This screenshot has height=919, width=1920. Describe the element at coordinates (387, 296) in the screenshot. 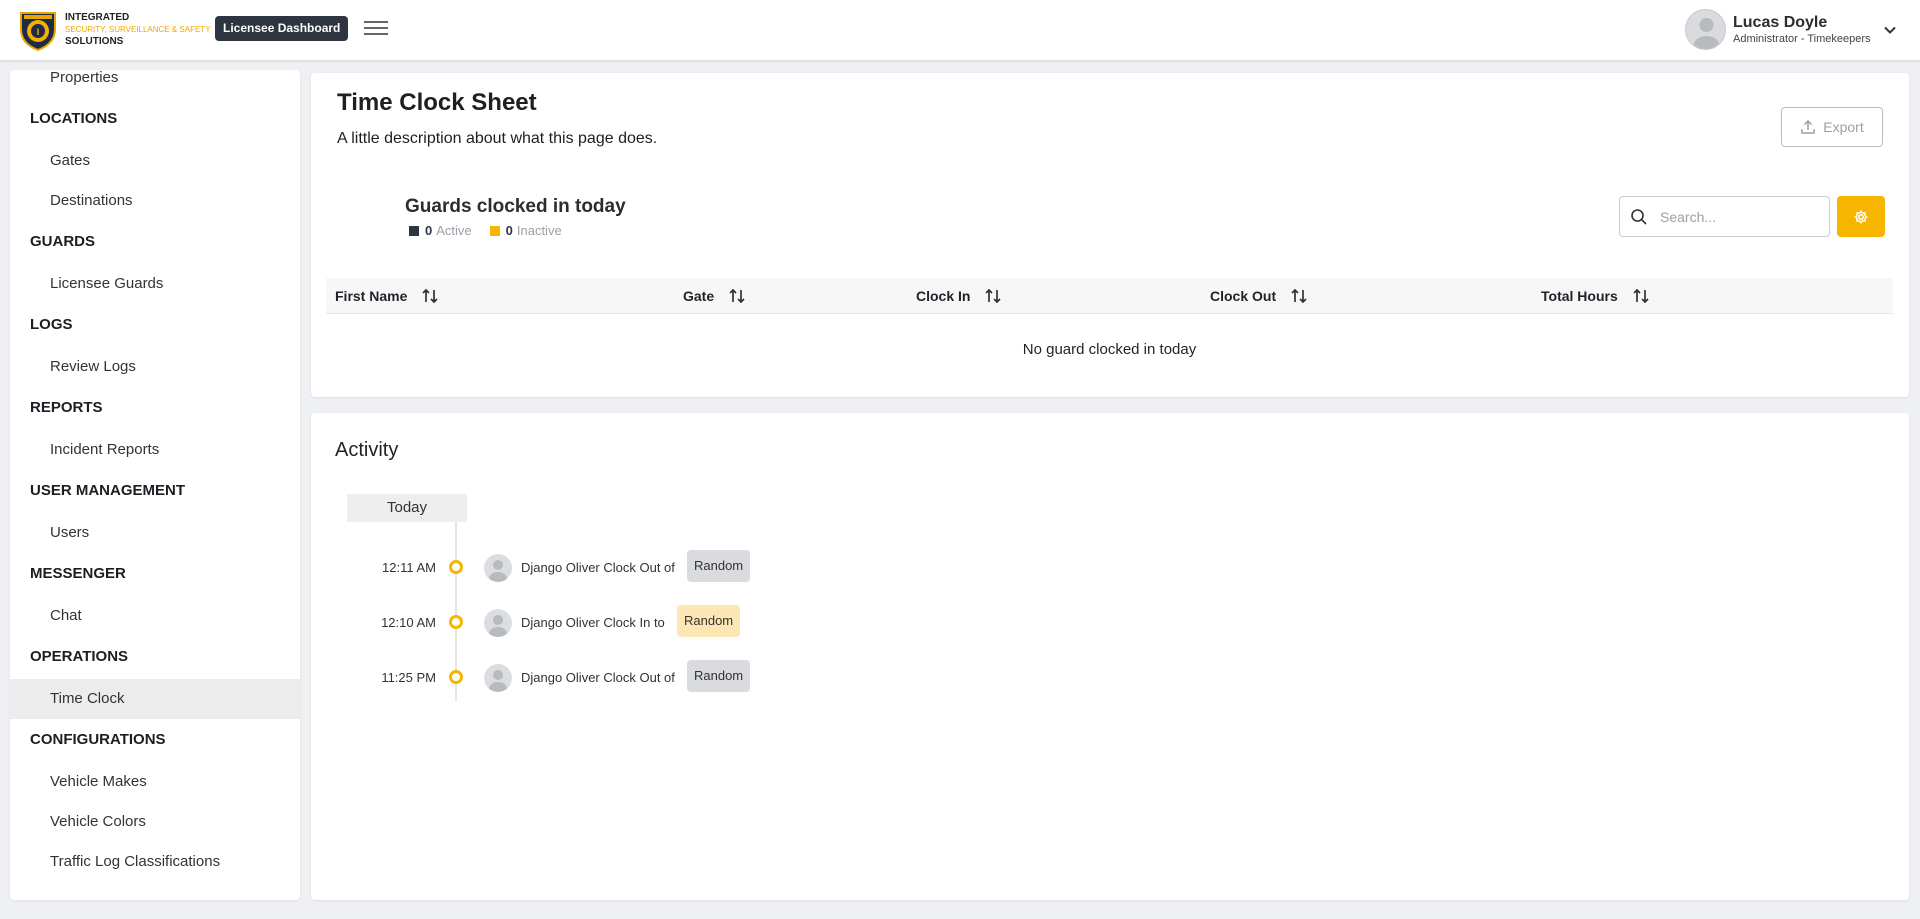

I see `column-header-first-name: First Name` at that location.